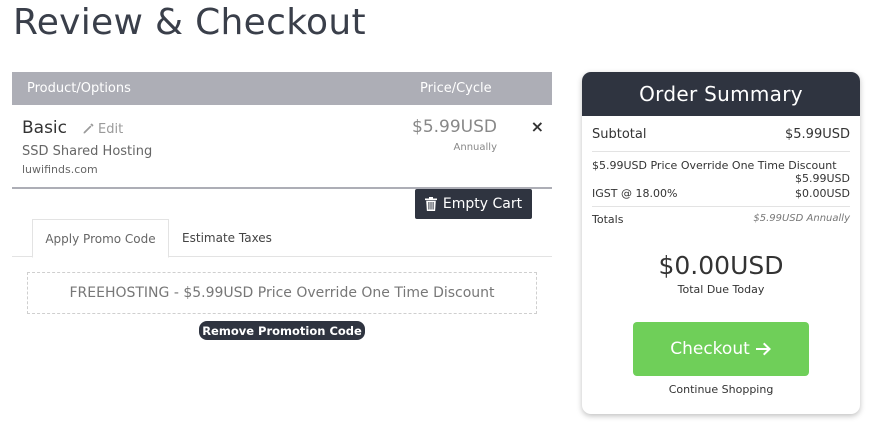 The width and height of the screenshot is (884, 433). What do you see at coordinates (537, 126) in the screenshot?
I see `remove-item-icon: ×` at bounding box center [537, 126].